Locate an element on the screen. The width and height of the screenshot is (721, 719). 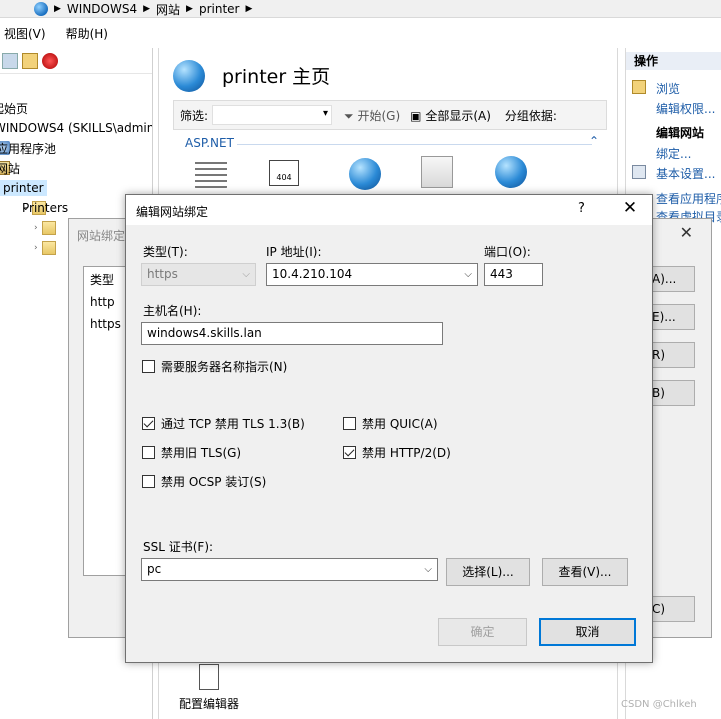
filter-input is located at coordinates (272, 115).